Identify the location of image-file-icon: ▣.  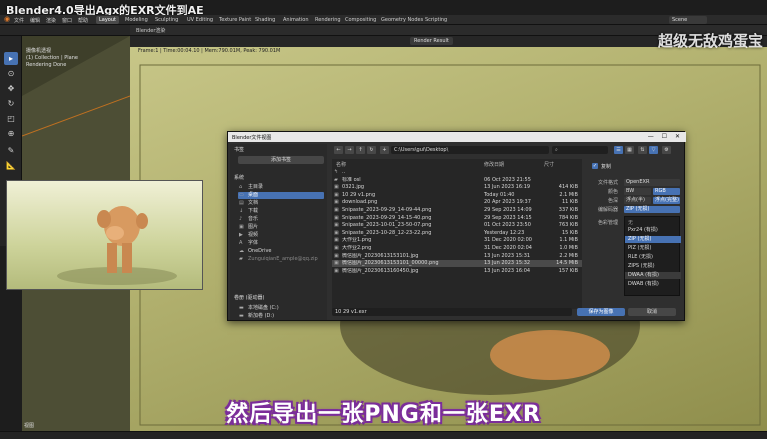
(336, 202).